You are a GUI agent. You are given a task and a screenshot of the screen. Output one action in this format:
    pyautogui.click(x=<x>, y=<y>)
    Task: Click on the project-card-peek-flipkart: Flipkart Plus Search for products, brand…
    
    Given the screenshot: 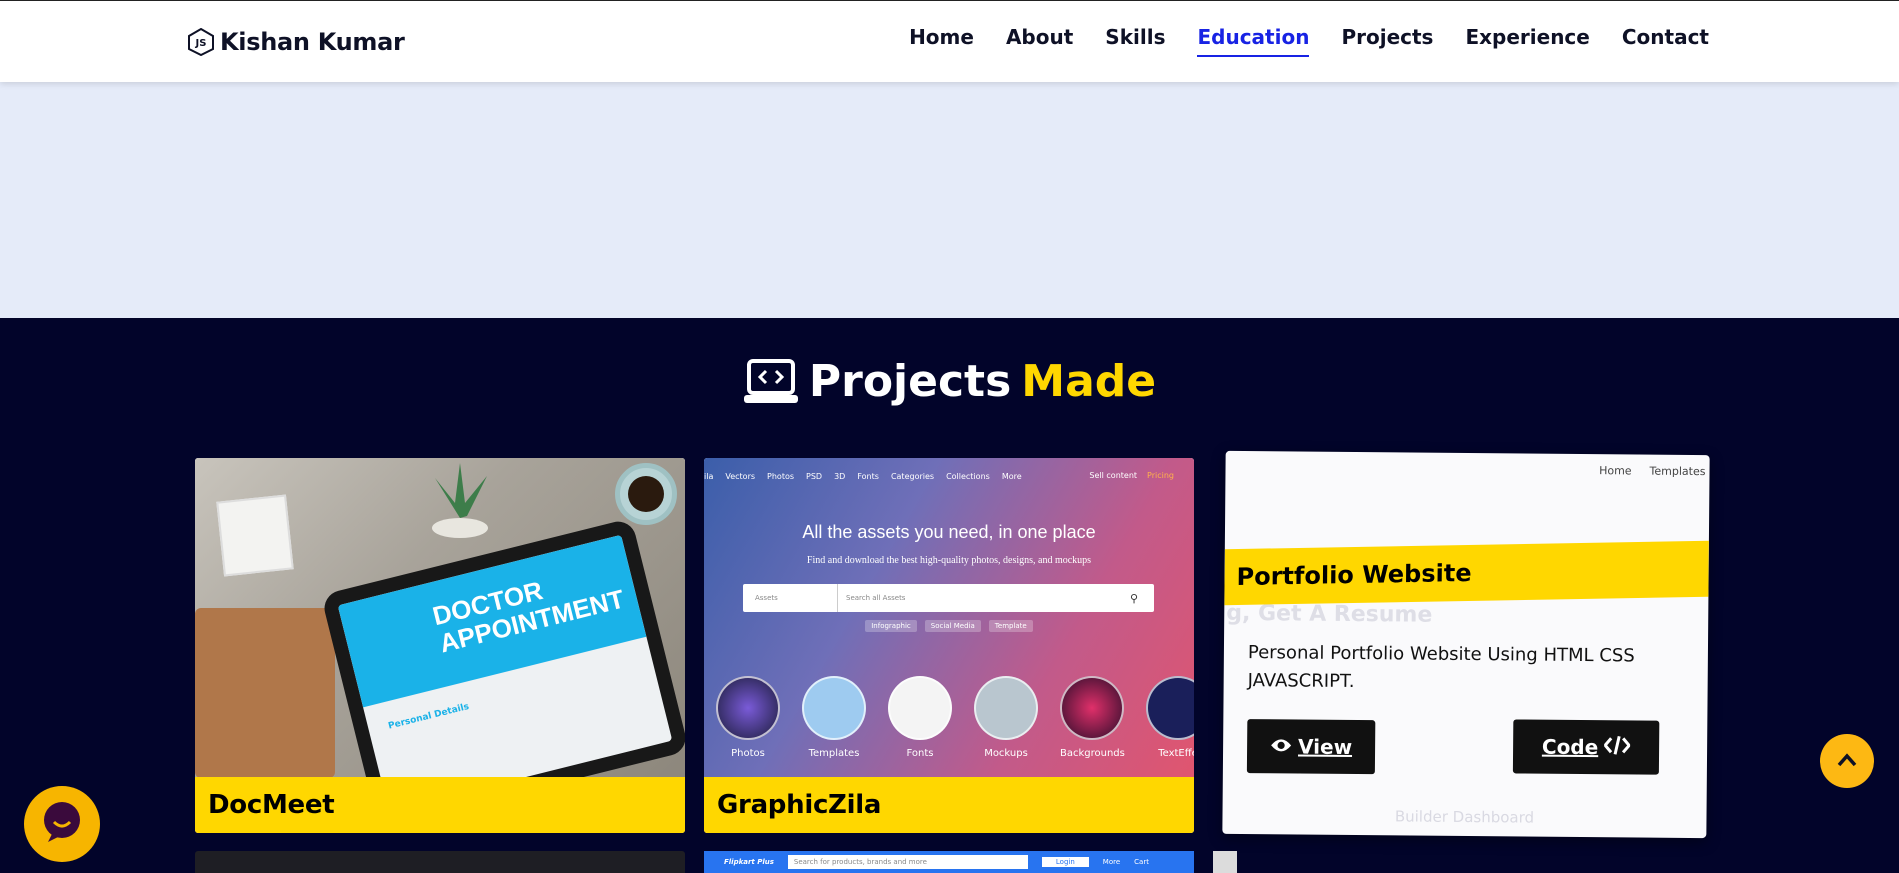 What is the action you would take?
    pyautogui.click(x=949, y=862)
    